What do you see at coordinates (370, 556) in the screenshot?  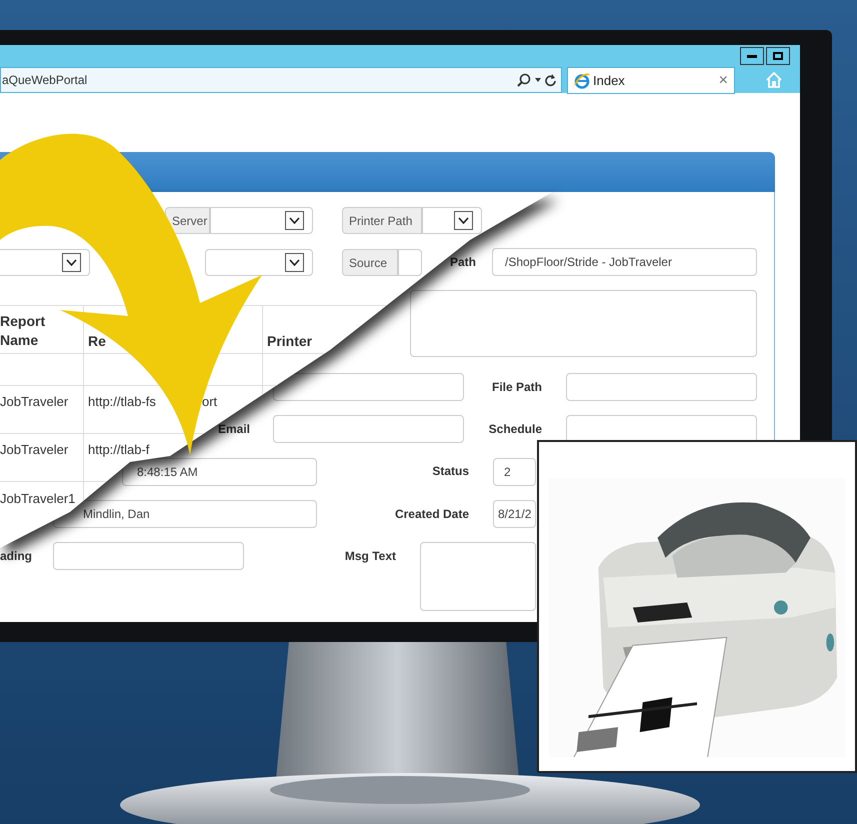 I see `field-label: Msg Text` at bounding box center [370, 556].